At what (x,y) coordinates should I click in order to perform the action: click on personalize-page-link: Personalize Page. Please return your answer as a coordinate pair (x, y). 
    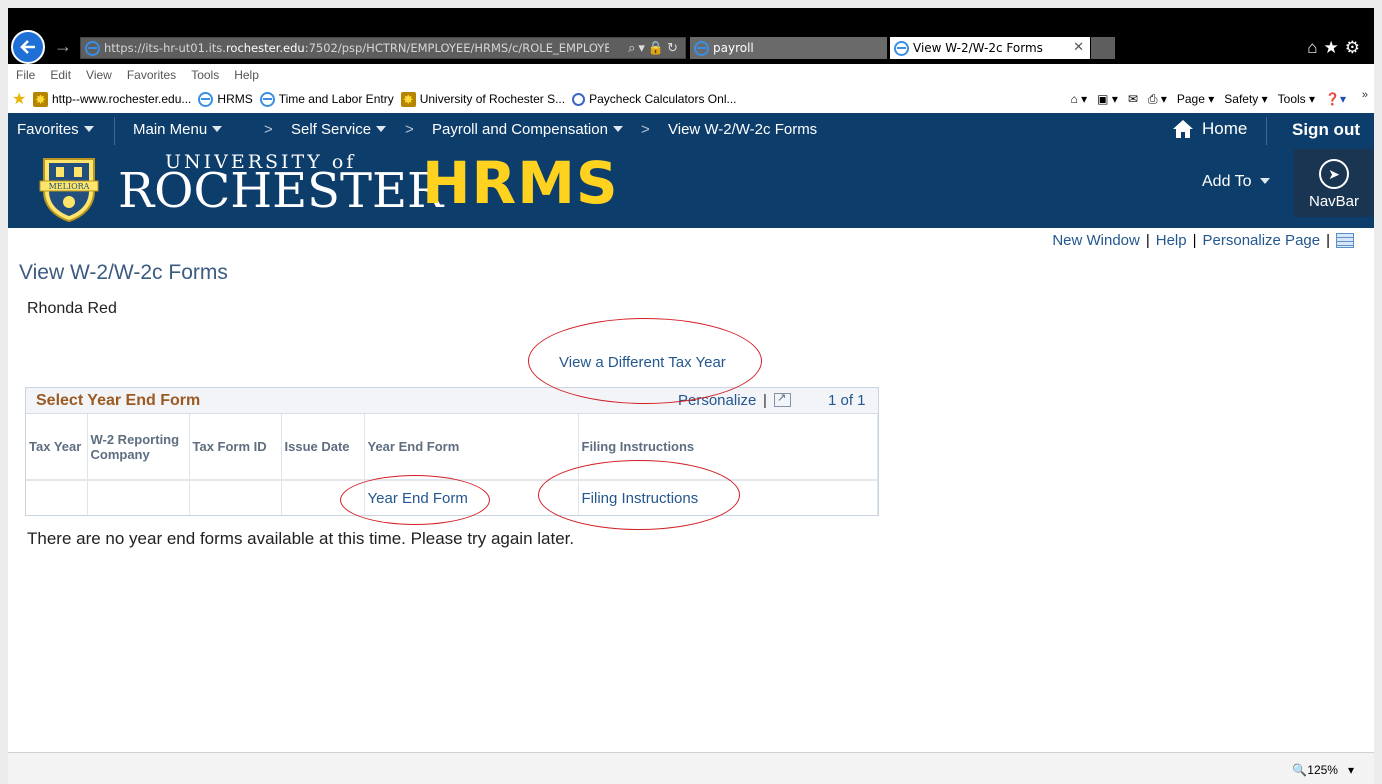
    Looking at the image, I should click on (1262, 240).